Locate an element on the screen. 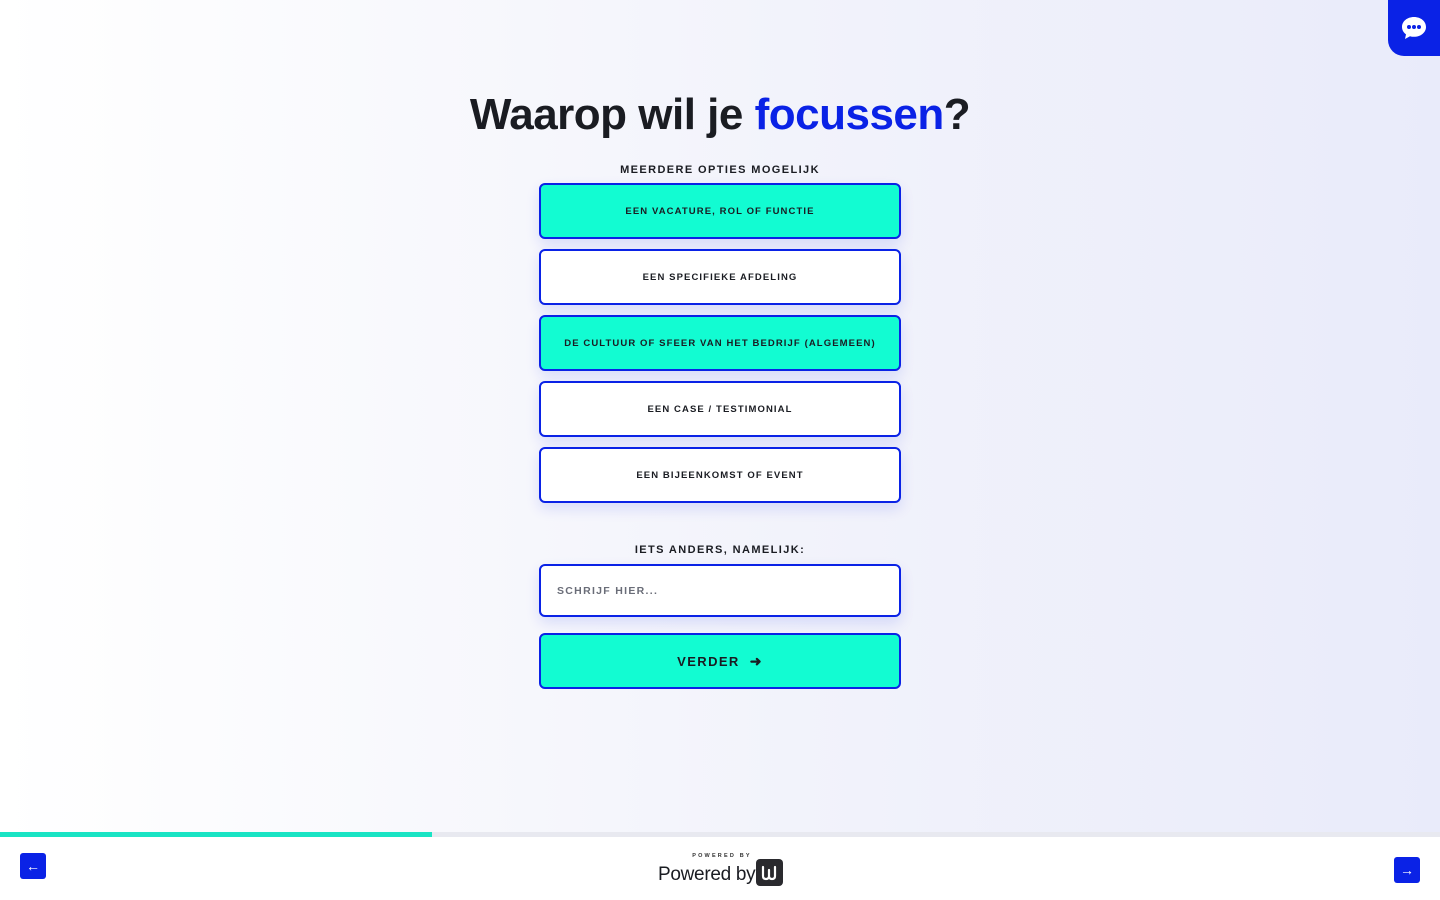 The image size is (1440, 900). title-prefix: Waarop wil je is located at coordinates (612, 114).